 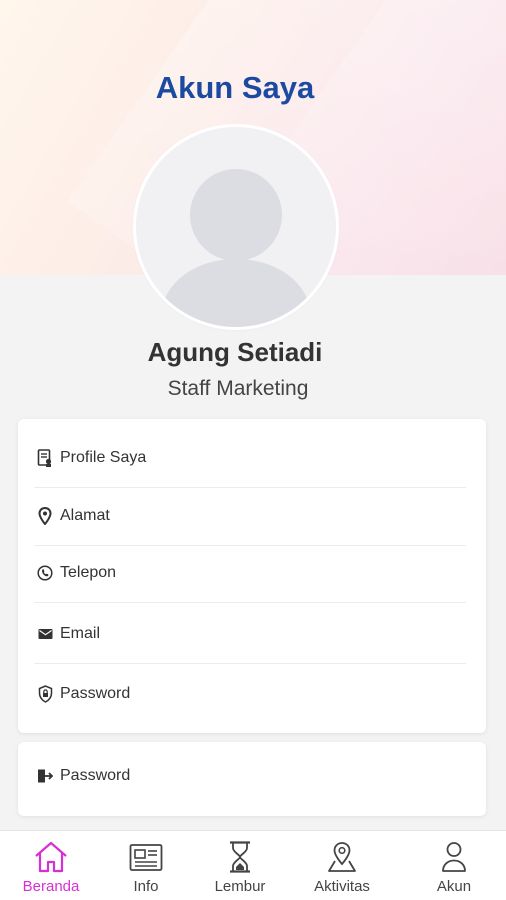 I want to click on menu-item-email: Email, so click(x=250, y=634).